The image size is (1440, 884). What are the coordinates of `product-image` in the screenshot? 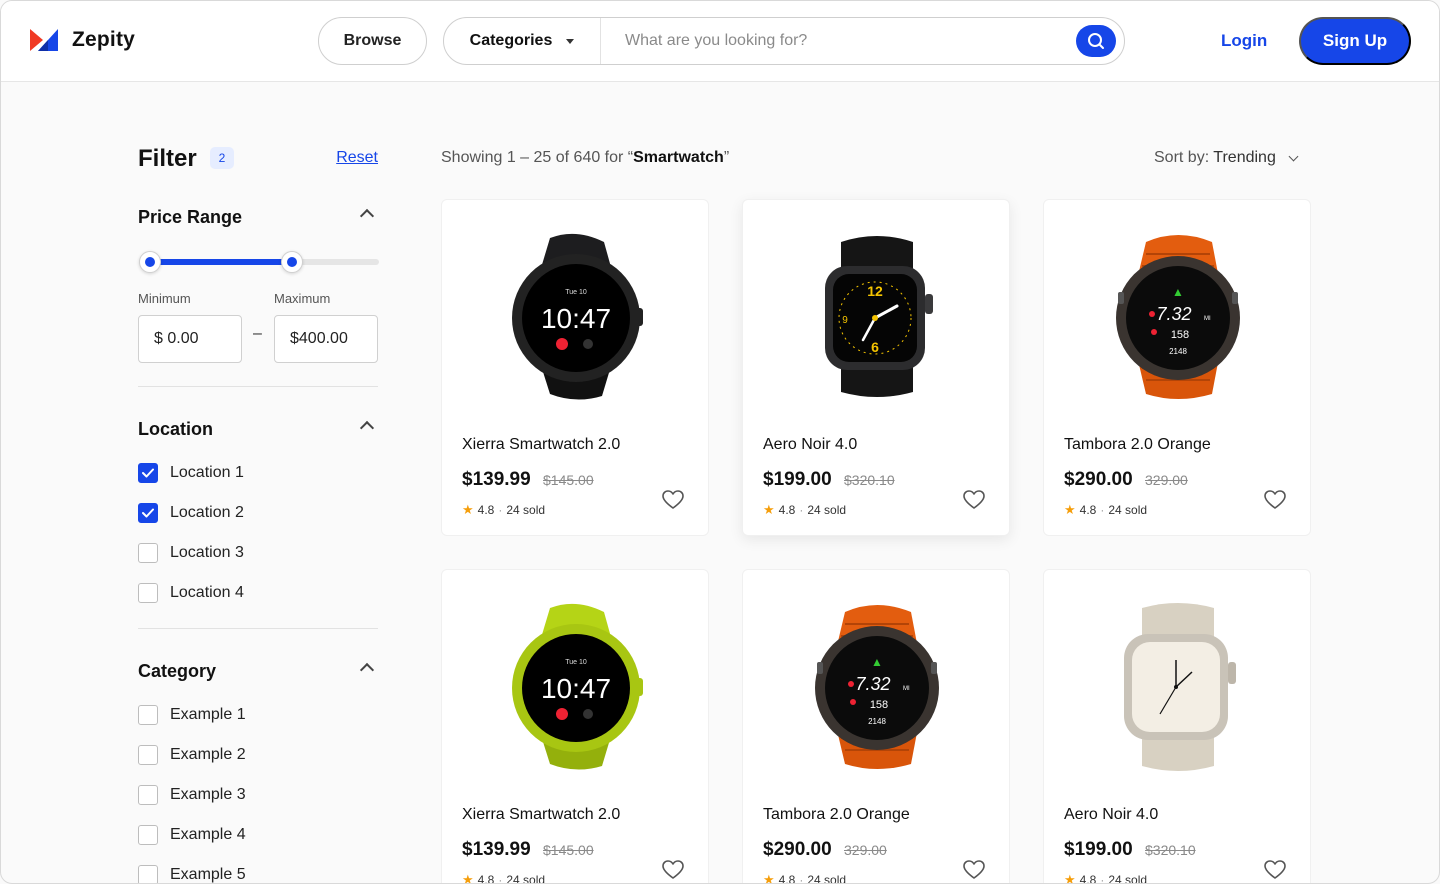 It's located at (1178, 686).